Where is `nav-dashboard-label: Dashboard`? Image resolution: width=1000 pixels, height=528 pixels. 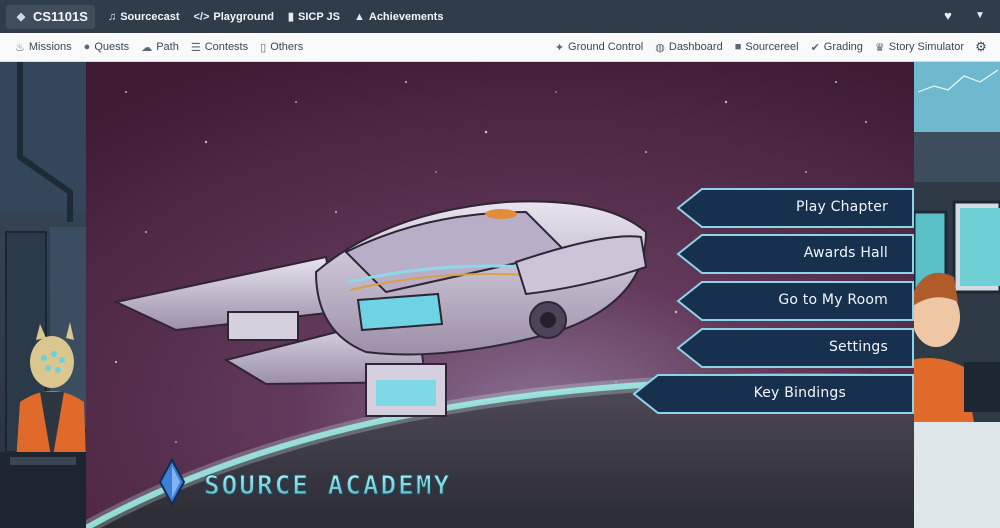
nav-dashboard-label: Dashboard is located at coordinates (695, 47).